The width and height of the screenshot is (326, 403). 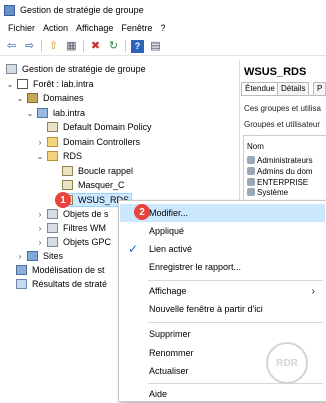 What do you see at coordinates (86, 214) in the screenshot?
I see `tree-label: Objets de s` at bounding box center [86, 214].